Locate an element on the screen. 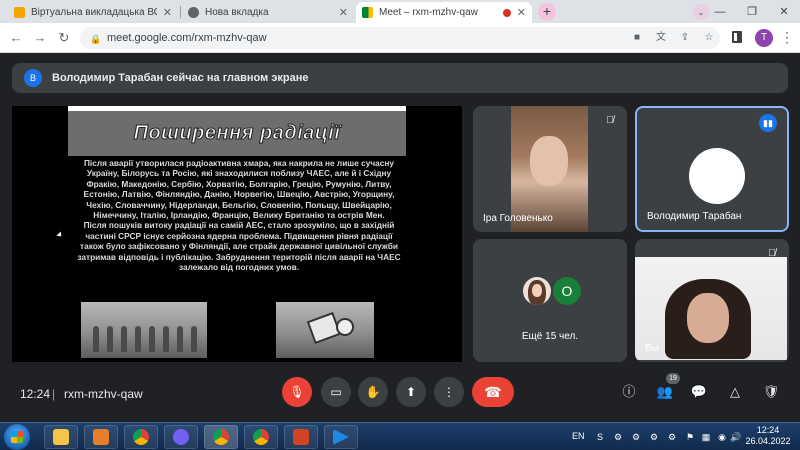 The width and height of the screenshot is (800, 450). participant-count-badge: 19 is located at coordinates (673, 378).